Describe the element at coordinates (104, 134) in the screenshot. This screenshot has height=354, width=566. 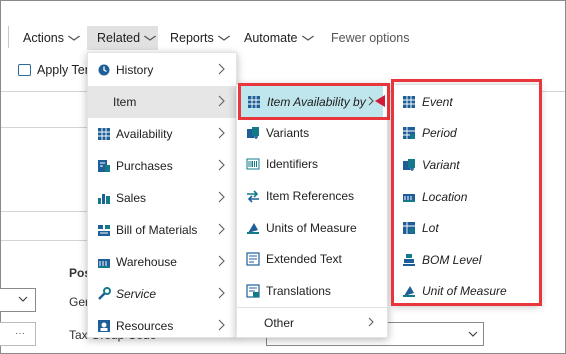
I see `availability-icon` at that location.